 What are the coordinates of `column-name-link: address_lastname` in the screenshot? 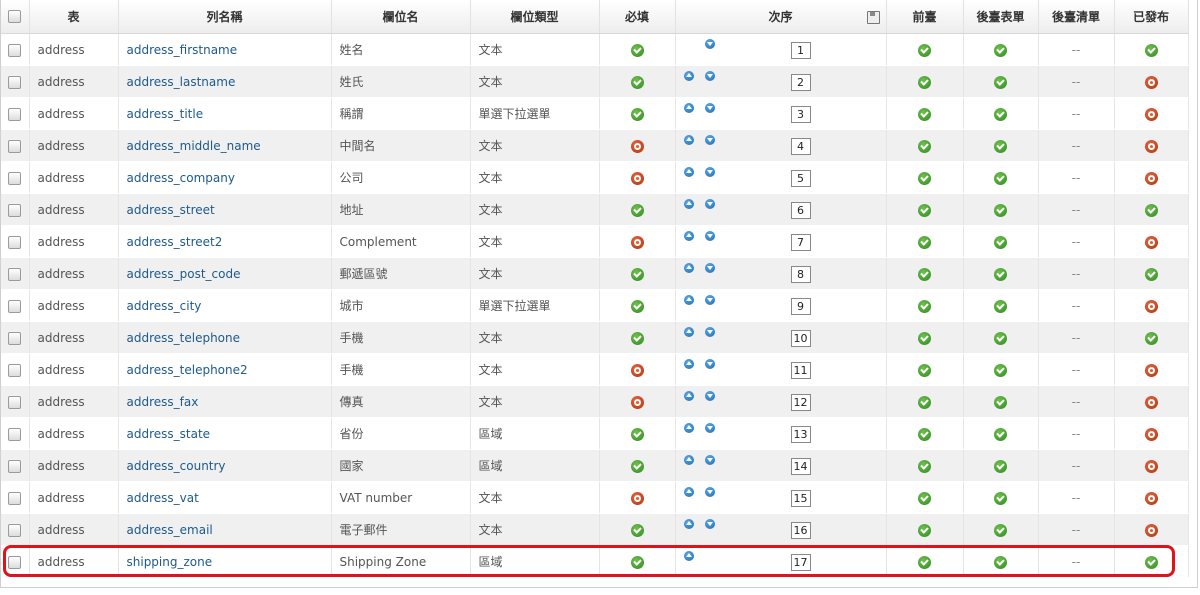 It's located at (225, 81).